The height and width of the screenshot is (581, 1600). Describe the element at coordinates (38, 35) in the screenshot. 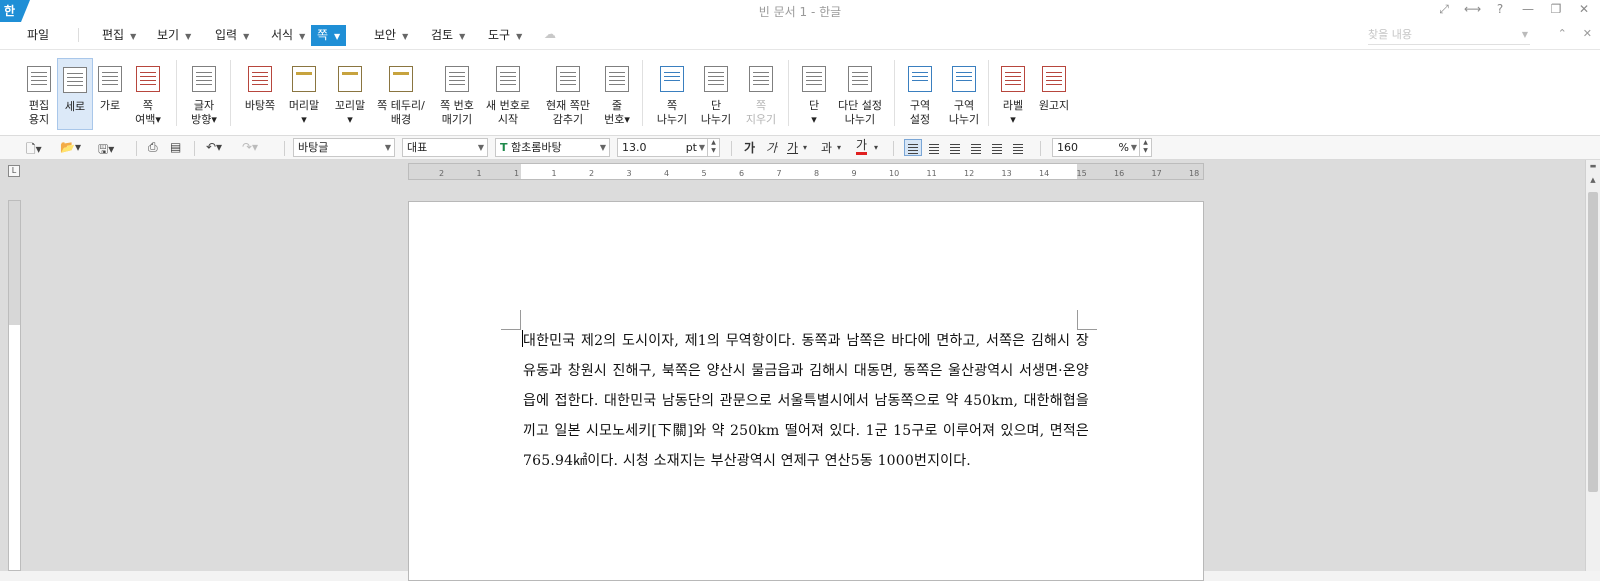

I see `menu-file: 파일` at that location.